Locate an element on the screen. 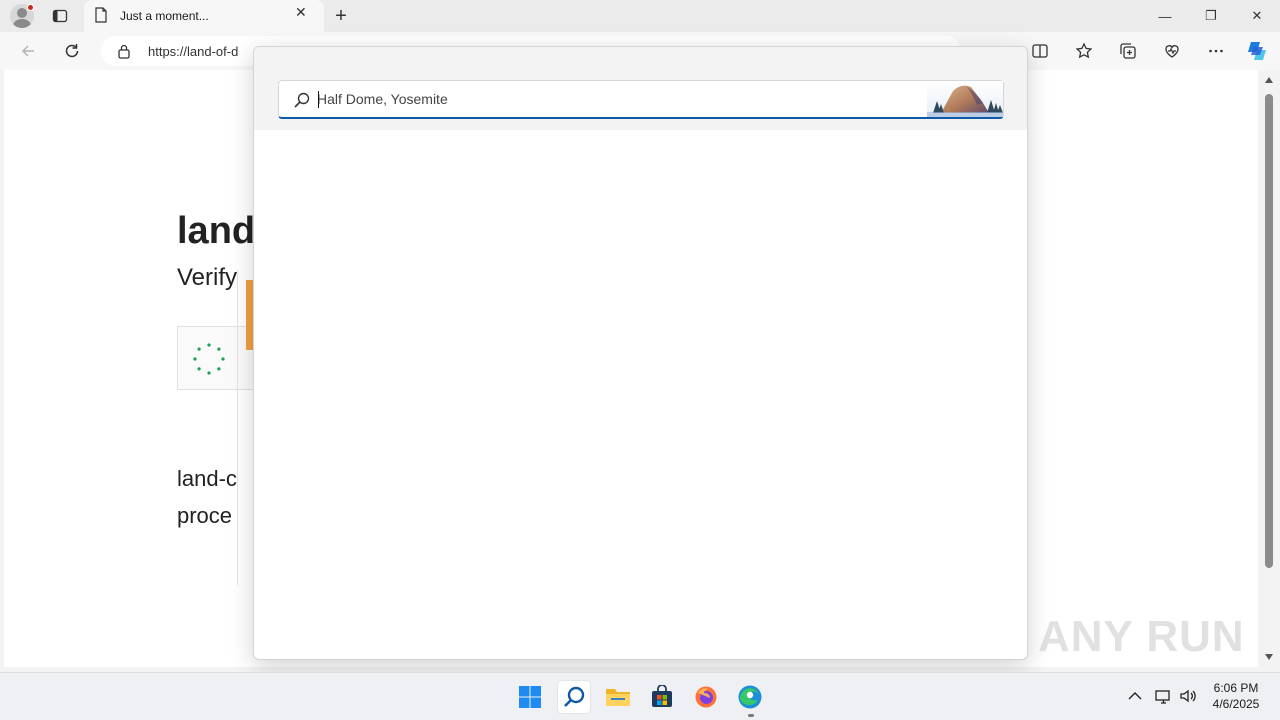 The width and height of the screenshot is (1280, 720). split-screen-icon is located at coordinates (1040, 51).